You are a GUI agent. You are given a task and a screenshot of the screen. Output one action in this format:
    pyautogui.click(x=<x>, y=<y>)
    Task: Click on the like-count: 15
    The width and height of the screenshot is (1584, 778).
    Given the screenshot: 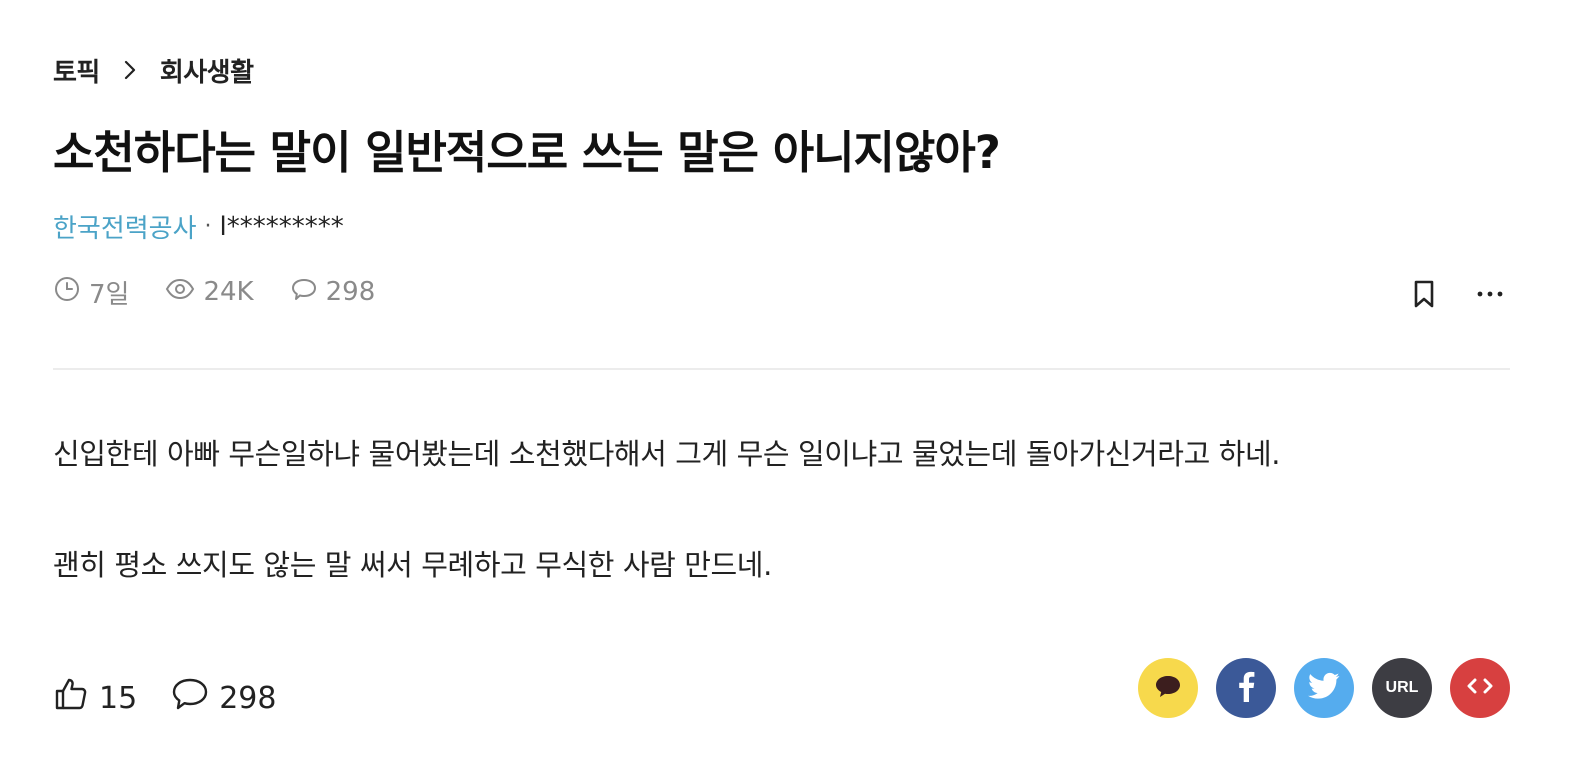 What is the action you would take?
    pyautogui.click(x=118, y=698)
    